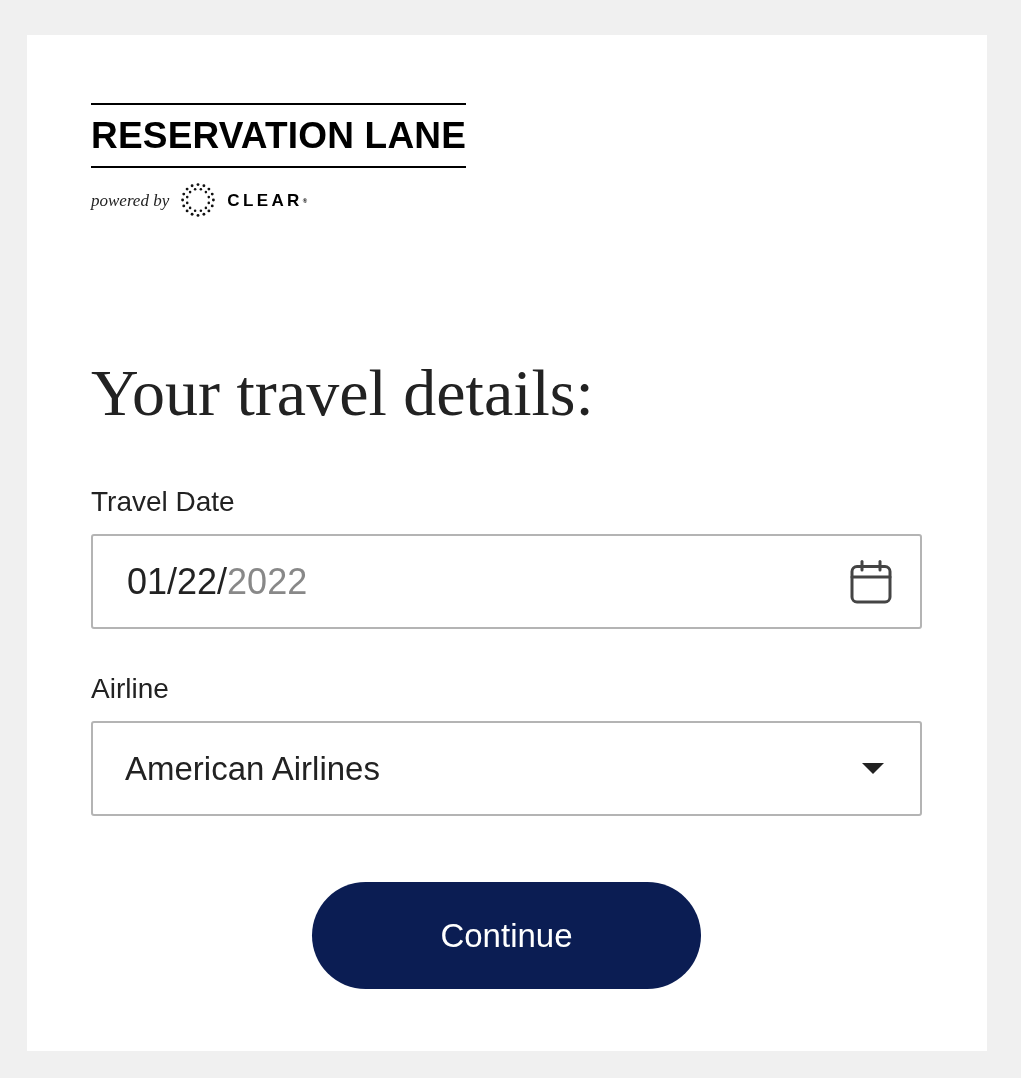 This screenshot has height=1078, width=1021. What do you see at coordinates (506, 768) in the screenshot?
I see `airline-select: American Airlines` at bounding box center [506, 768].